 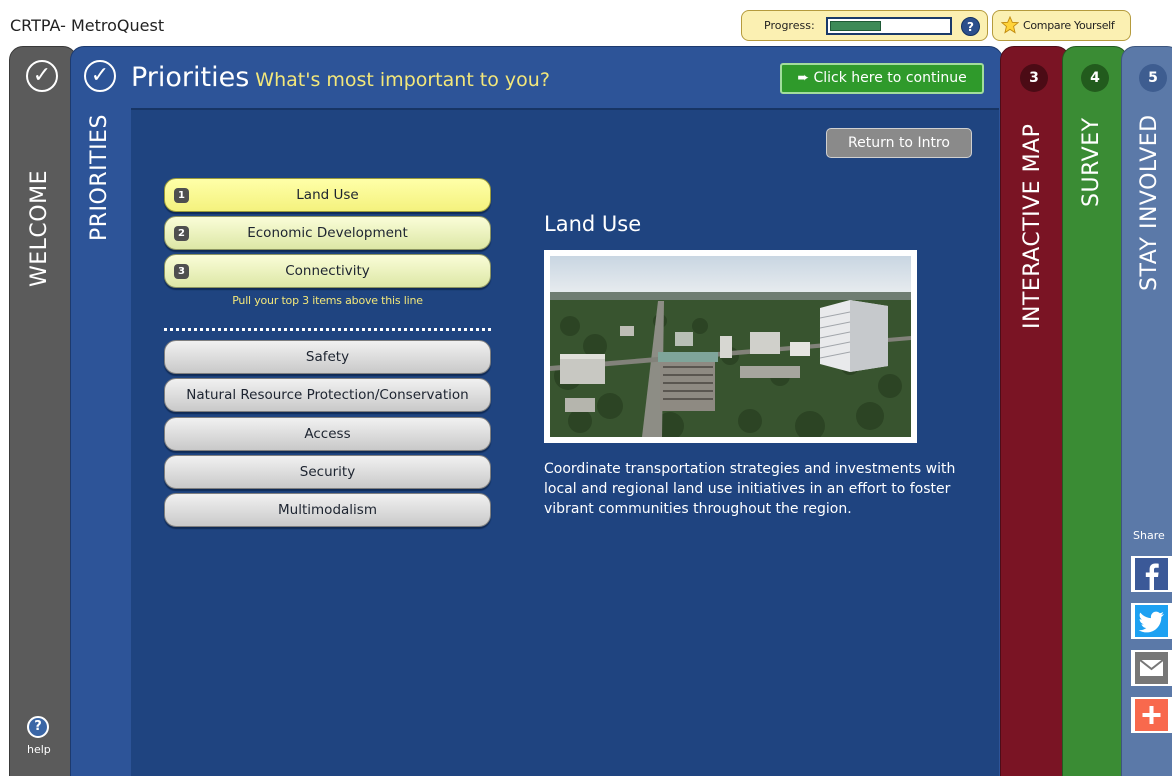 I want to click on page-title: Priorities What's most important to you?, so click(x=340, y=77).